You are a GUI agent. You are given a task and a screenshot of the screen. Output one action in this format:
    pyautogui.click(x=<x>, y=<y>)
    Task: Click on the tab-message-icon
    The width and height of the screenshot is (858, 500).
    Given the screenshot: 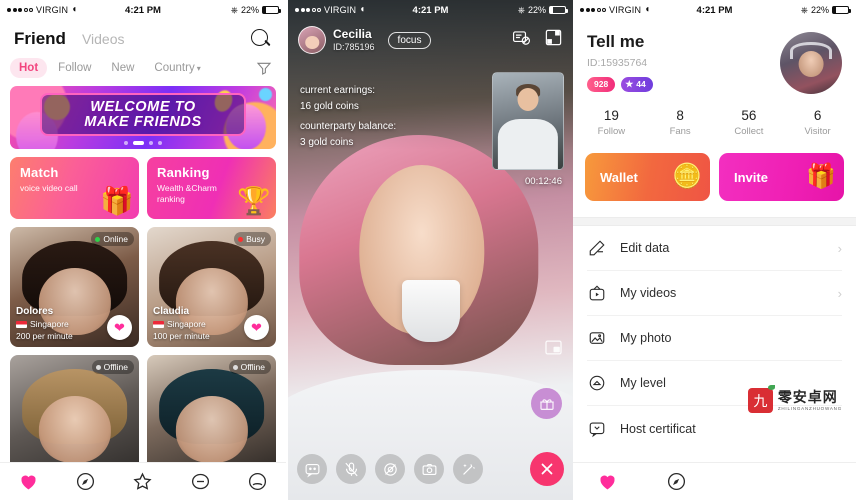 What is the action you would take?
    pyautogui.click(x=200, y=481)
    